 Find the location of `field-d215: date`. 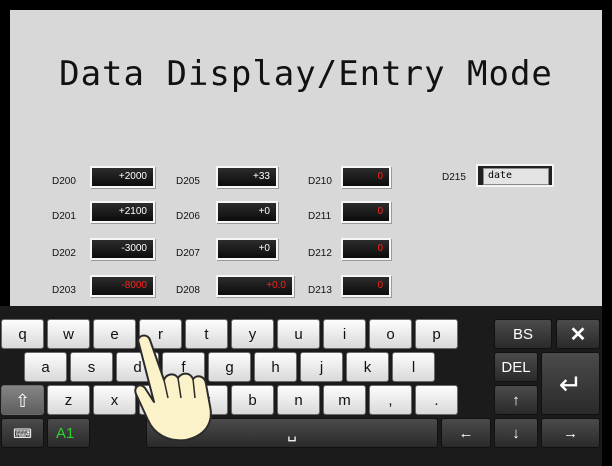

field-d215: date is located at coordinates (515, 175).